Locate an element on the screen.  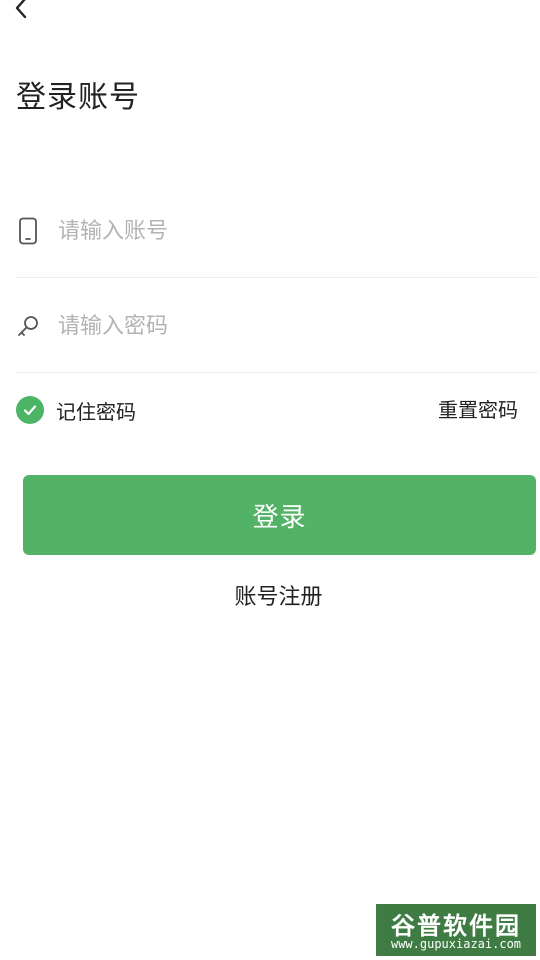
password-field is located at coordinates (277, 326).